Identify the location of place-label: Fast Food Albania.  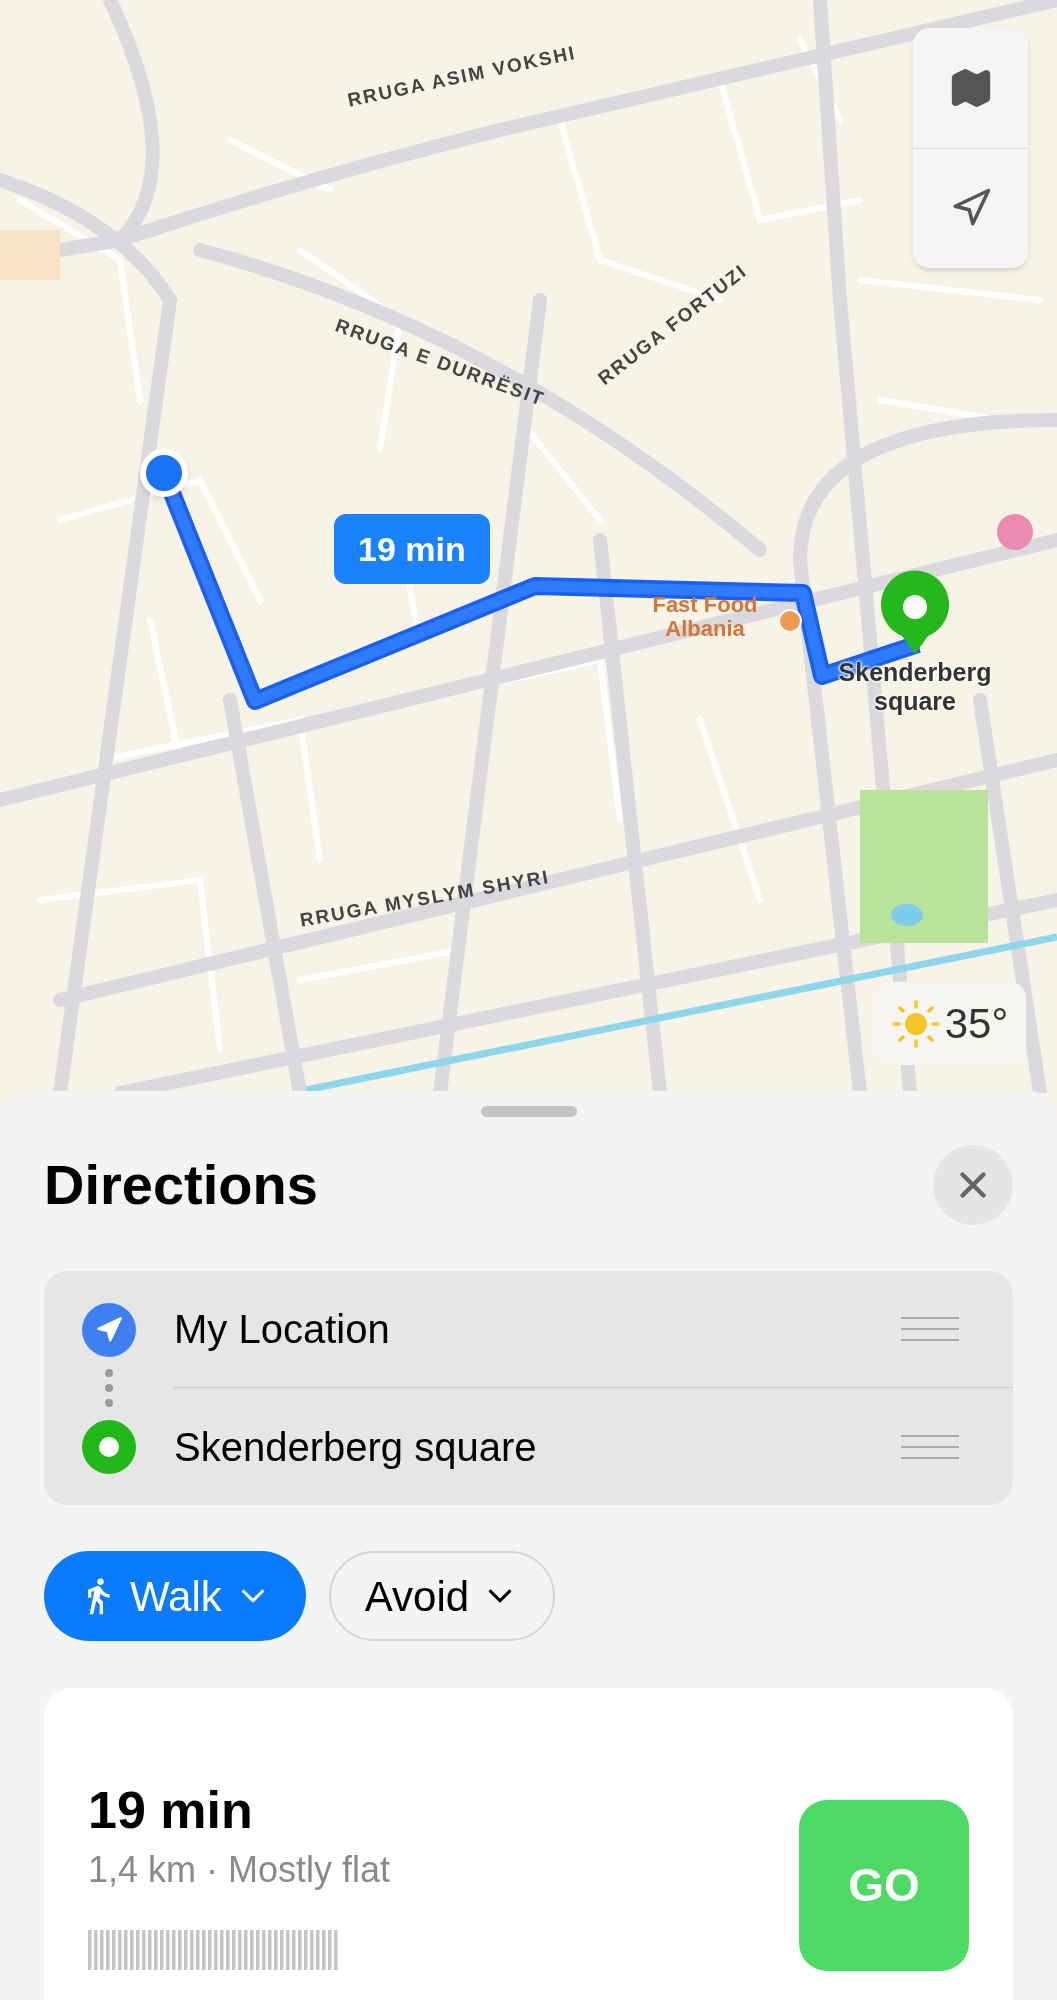
(705, 617).